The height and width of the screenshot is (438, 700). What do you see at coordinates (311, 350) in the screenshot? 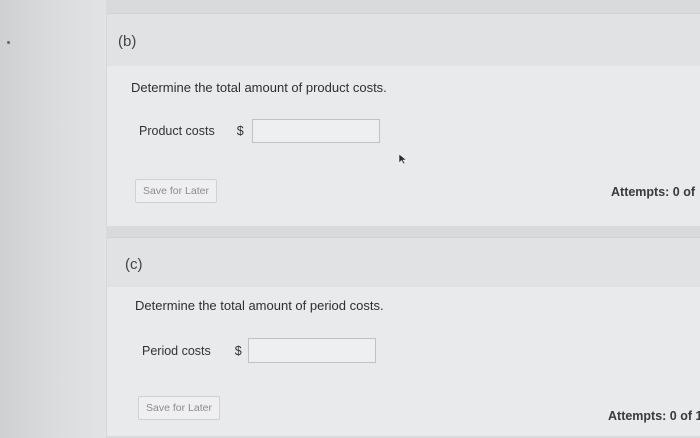
I see `period-costs-input` at bounding box center [311, 350].